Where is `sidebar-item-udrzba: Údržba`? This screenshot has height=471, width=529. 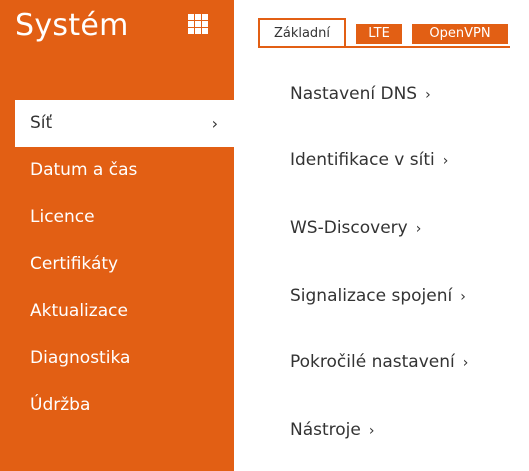 sidebar-item-udrzba: Údržba is located at coordinates (117, 405).